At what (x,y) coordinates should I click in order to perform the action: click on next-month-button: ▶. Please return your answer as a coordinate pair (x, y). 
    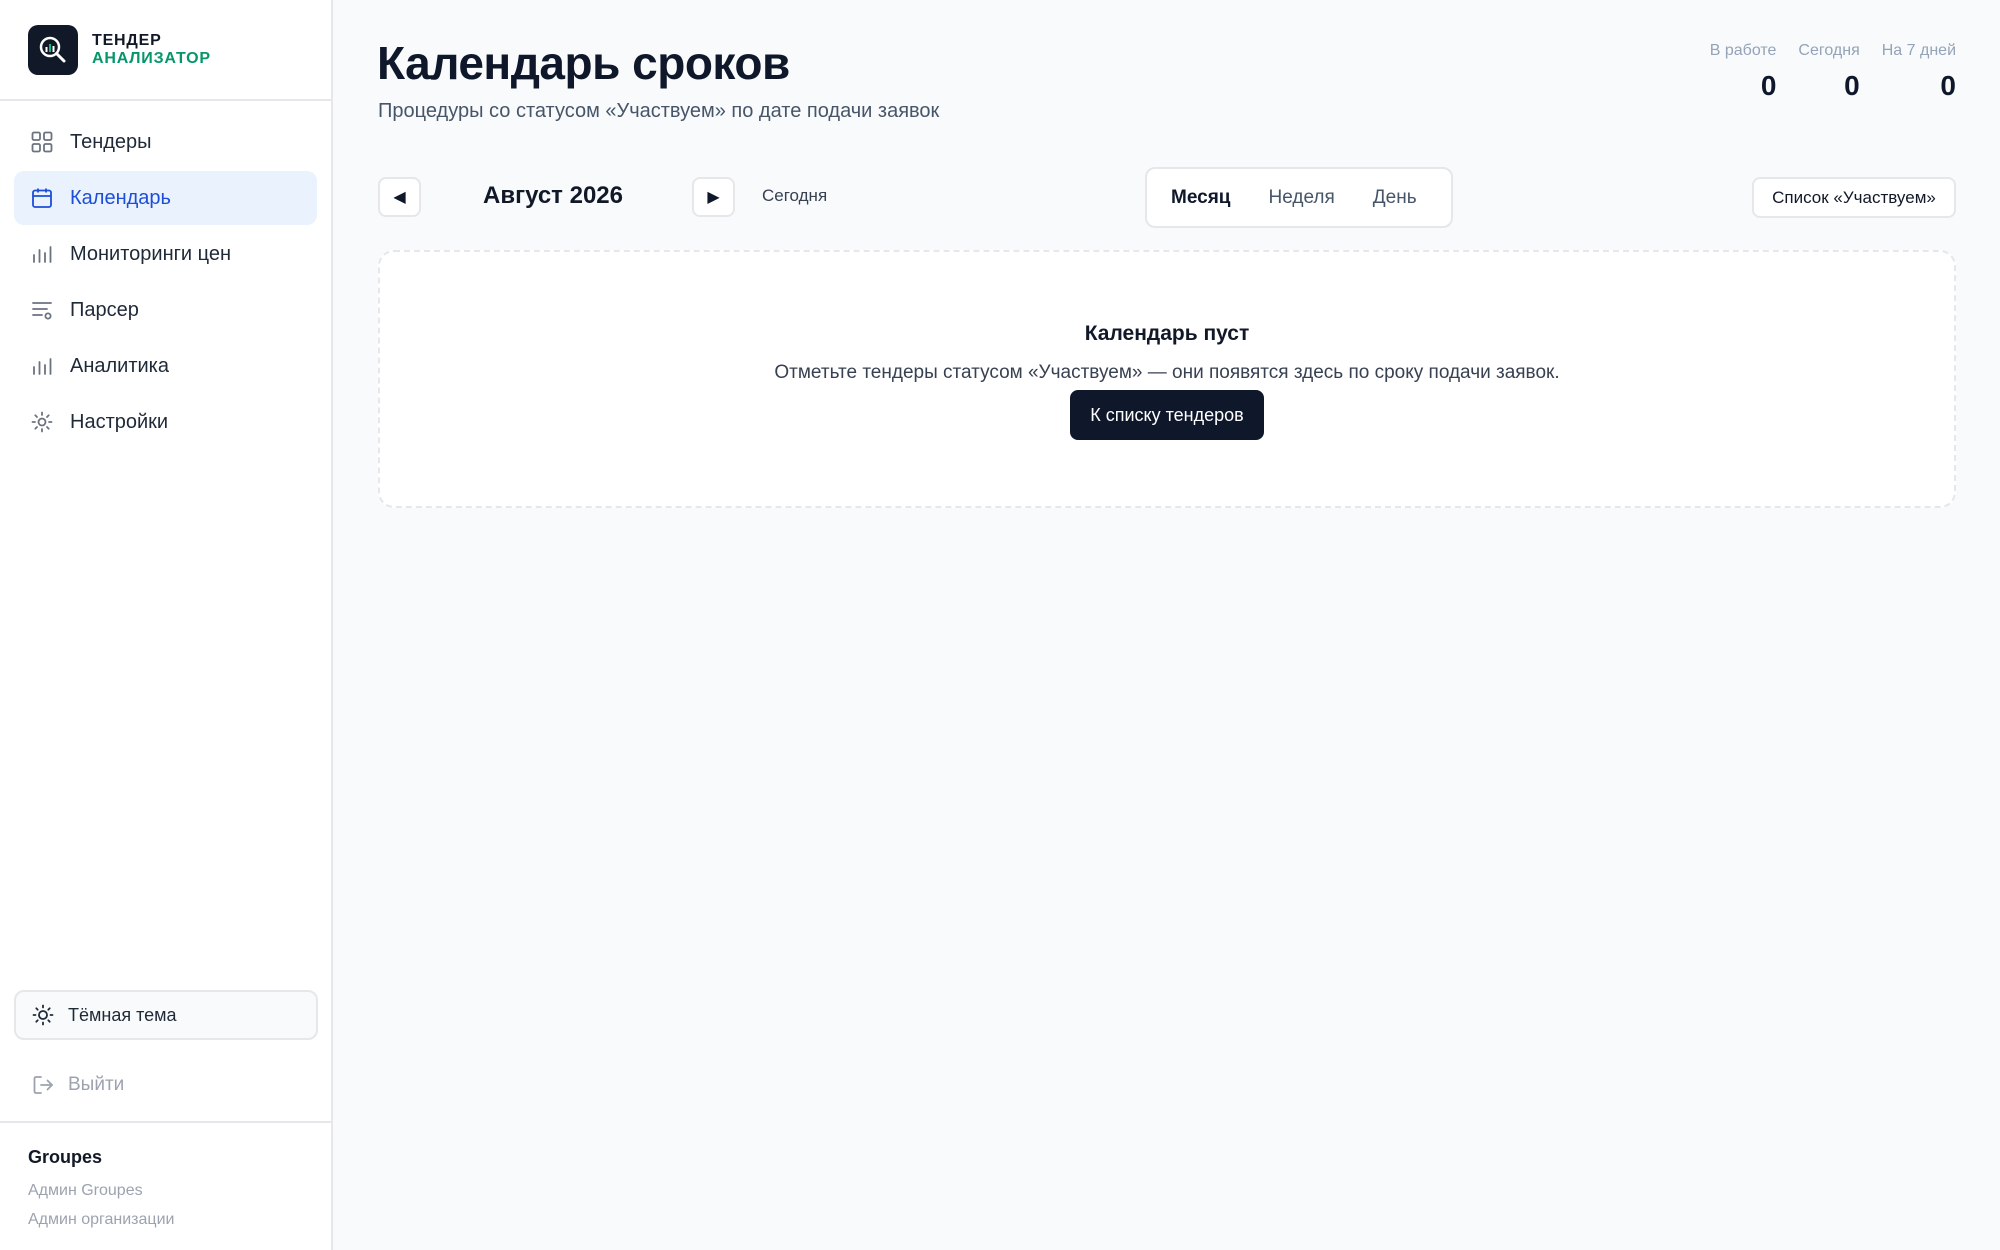
    Looking at the image, I should click on (713, 197).